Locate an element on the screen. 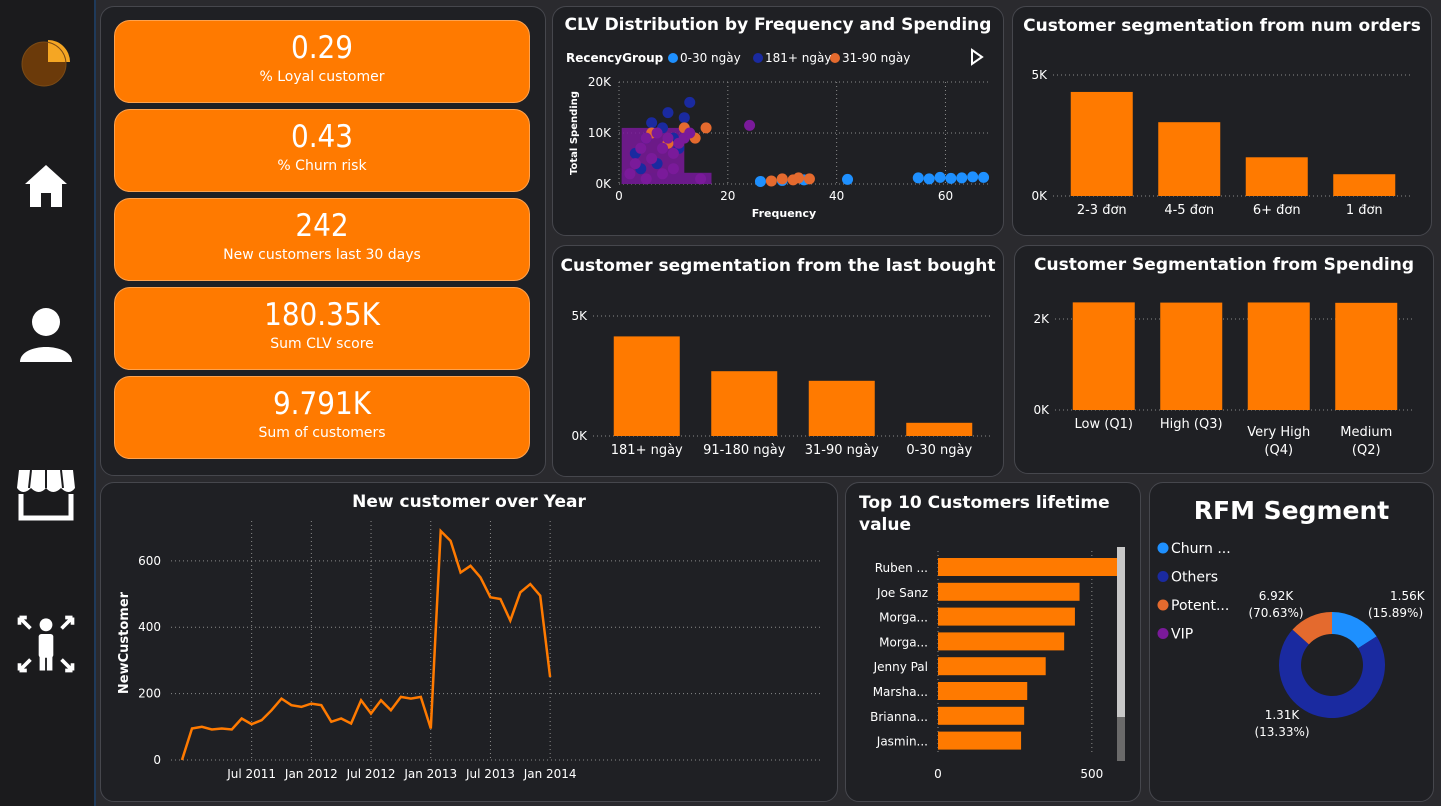 This screenshot has width=1441, height=806. home-icon is located at coordinates (46, 186).